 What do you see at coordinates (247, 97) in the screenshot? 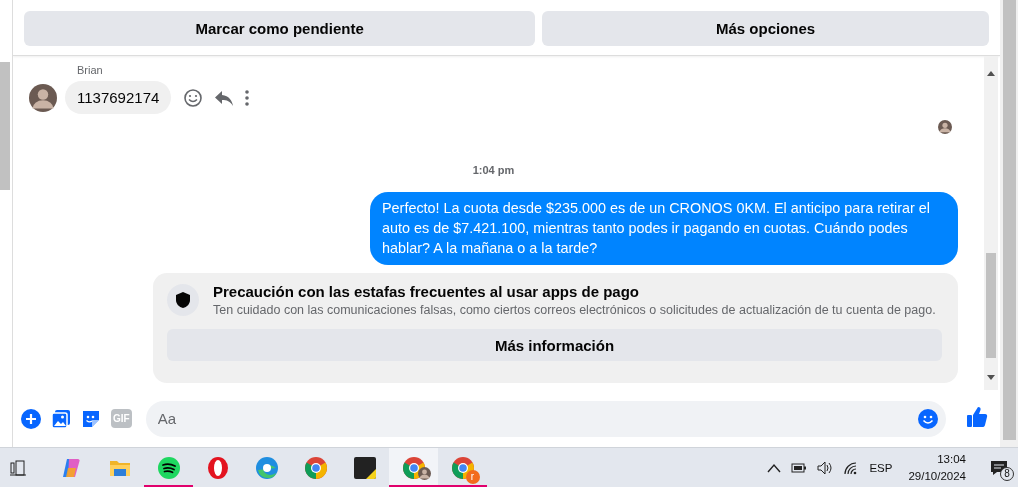
I see `more-icon` at bounding box center [247, 97].